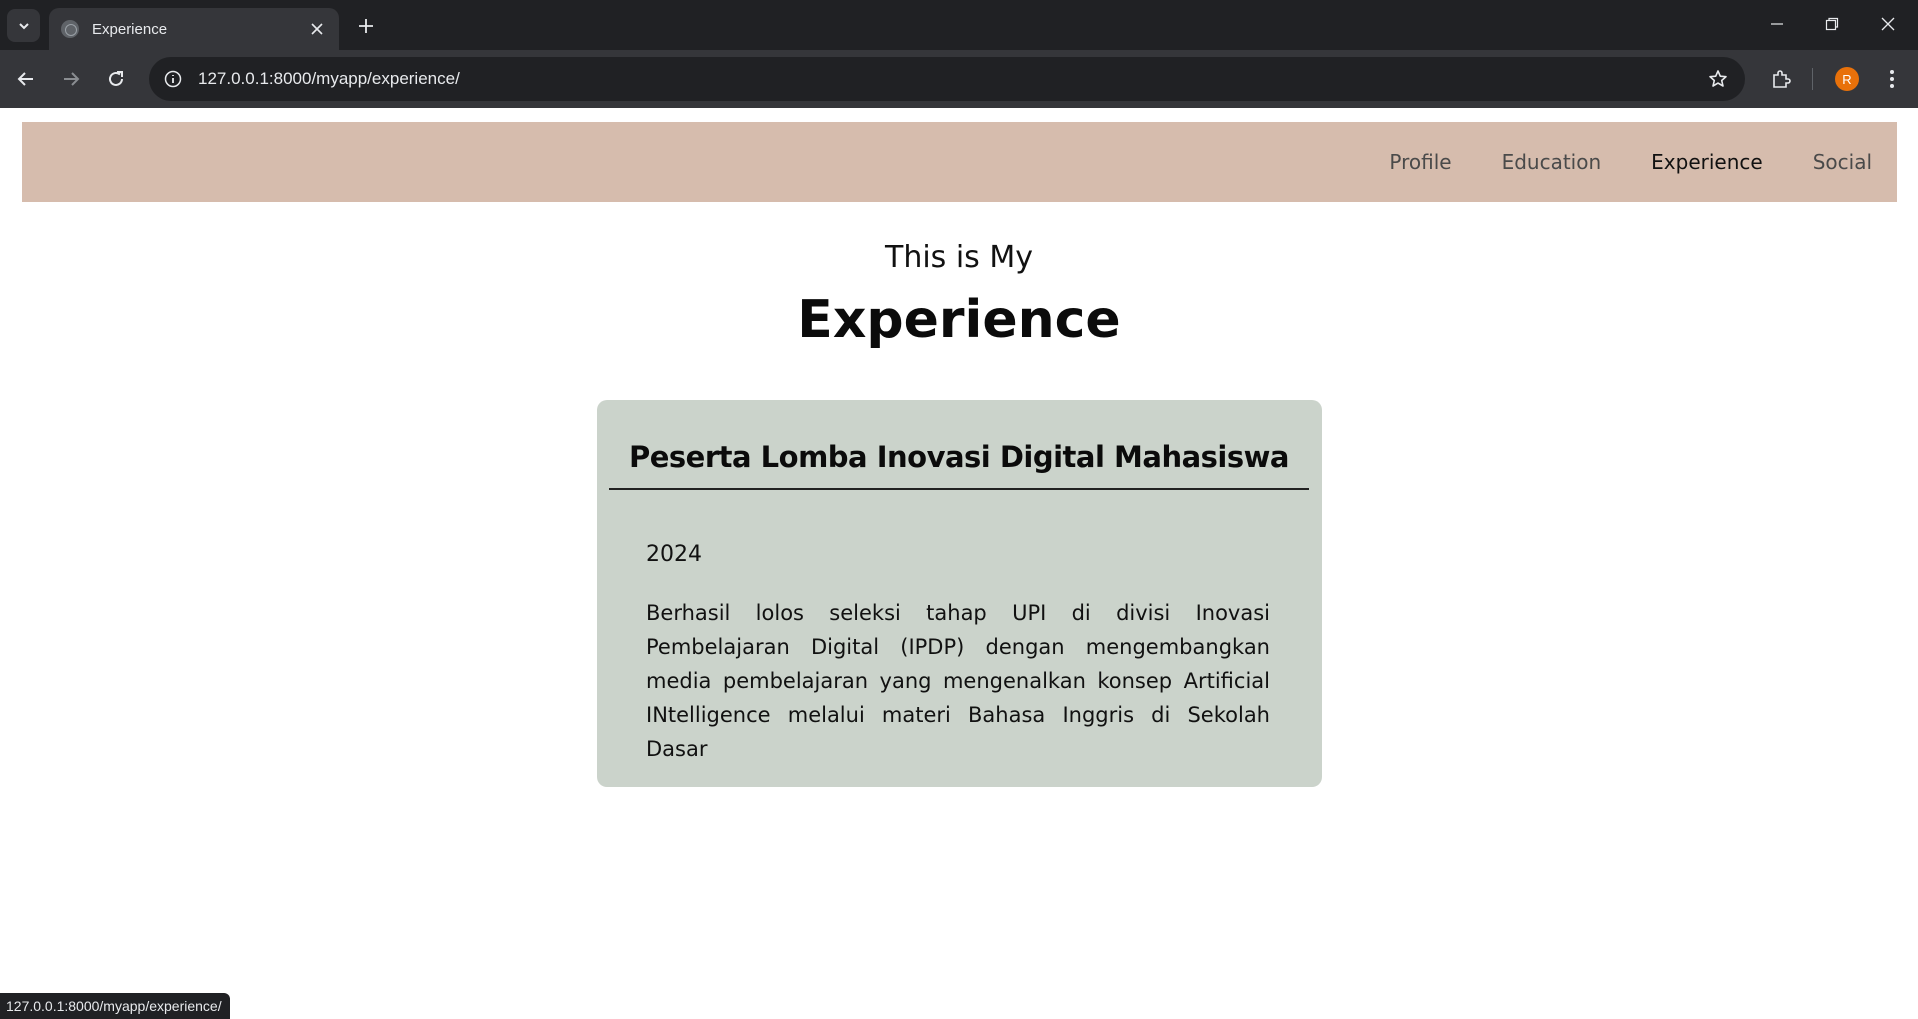 The image size is (1918, 1019). I want to click on menu-button, so click(1892, 79).